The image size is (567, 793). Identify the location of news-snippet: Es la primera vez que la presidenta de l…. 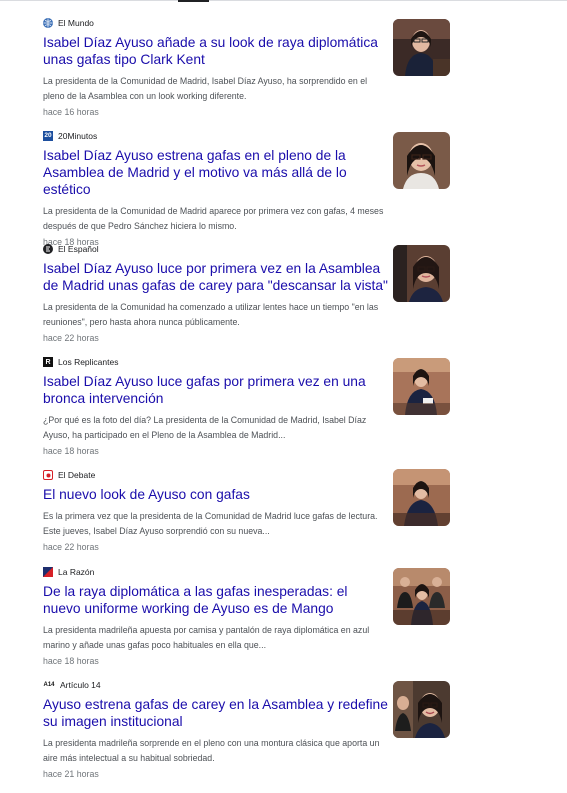
(210, 523).